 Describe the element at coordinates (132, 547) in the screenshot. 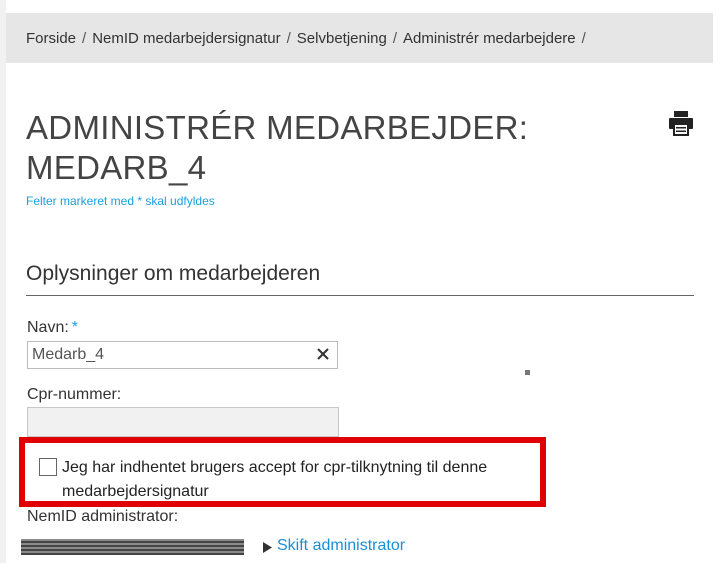

I see `redacted-admin-name` at that location.